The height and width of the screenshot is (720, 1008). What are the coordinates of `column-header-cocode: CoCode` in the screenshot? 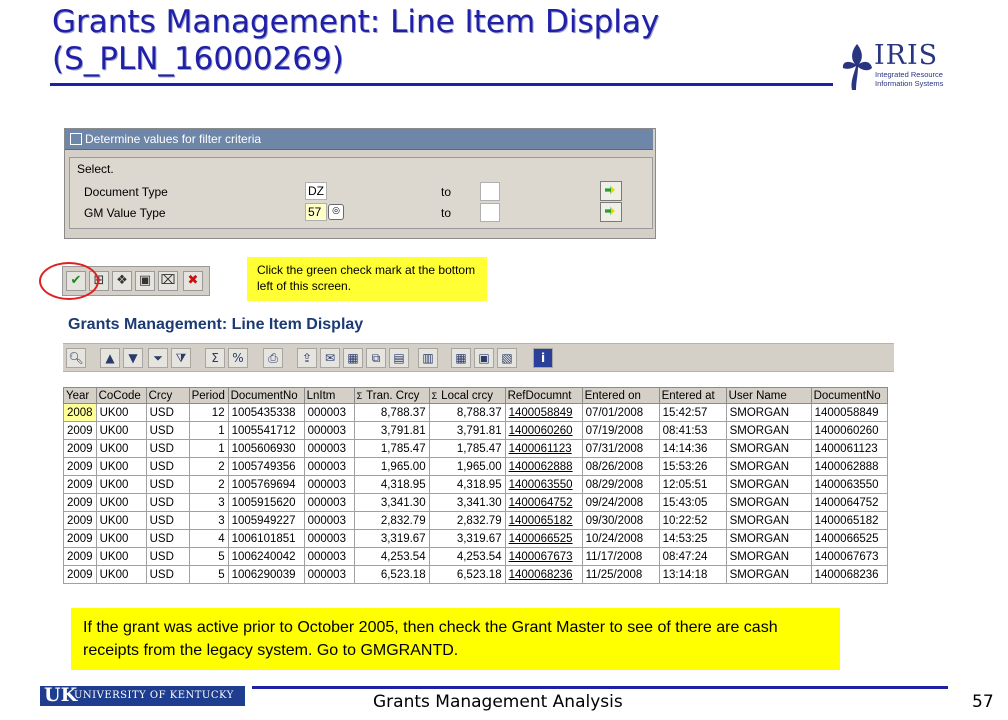 It's located at (121, 395).